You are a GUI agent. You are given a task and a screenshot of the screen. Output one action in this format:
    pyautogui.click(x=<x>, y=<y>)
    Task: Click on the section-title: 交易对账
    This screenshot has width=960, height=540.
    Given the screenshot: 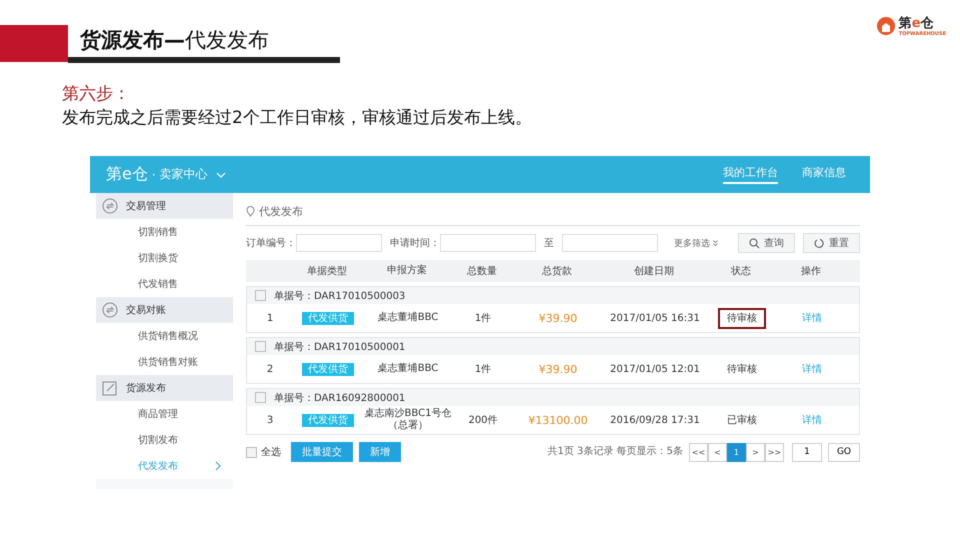 What is the action you would take?
    pyautogui.click(x=146, y=310)
    